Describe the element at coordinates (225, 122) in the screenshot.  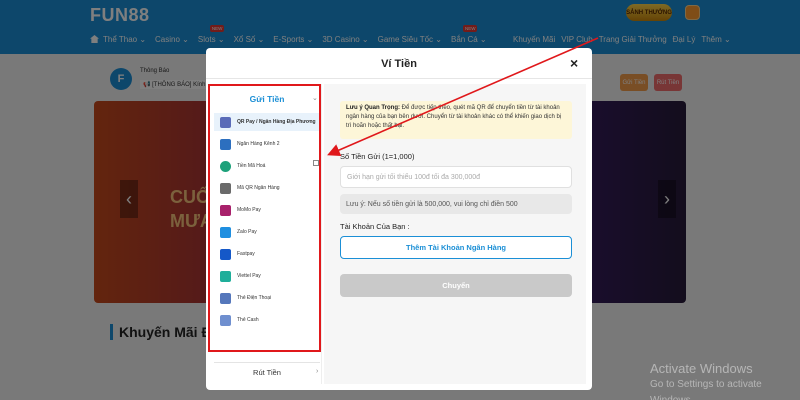
I see `qr-icon` at that location.